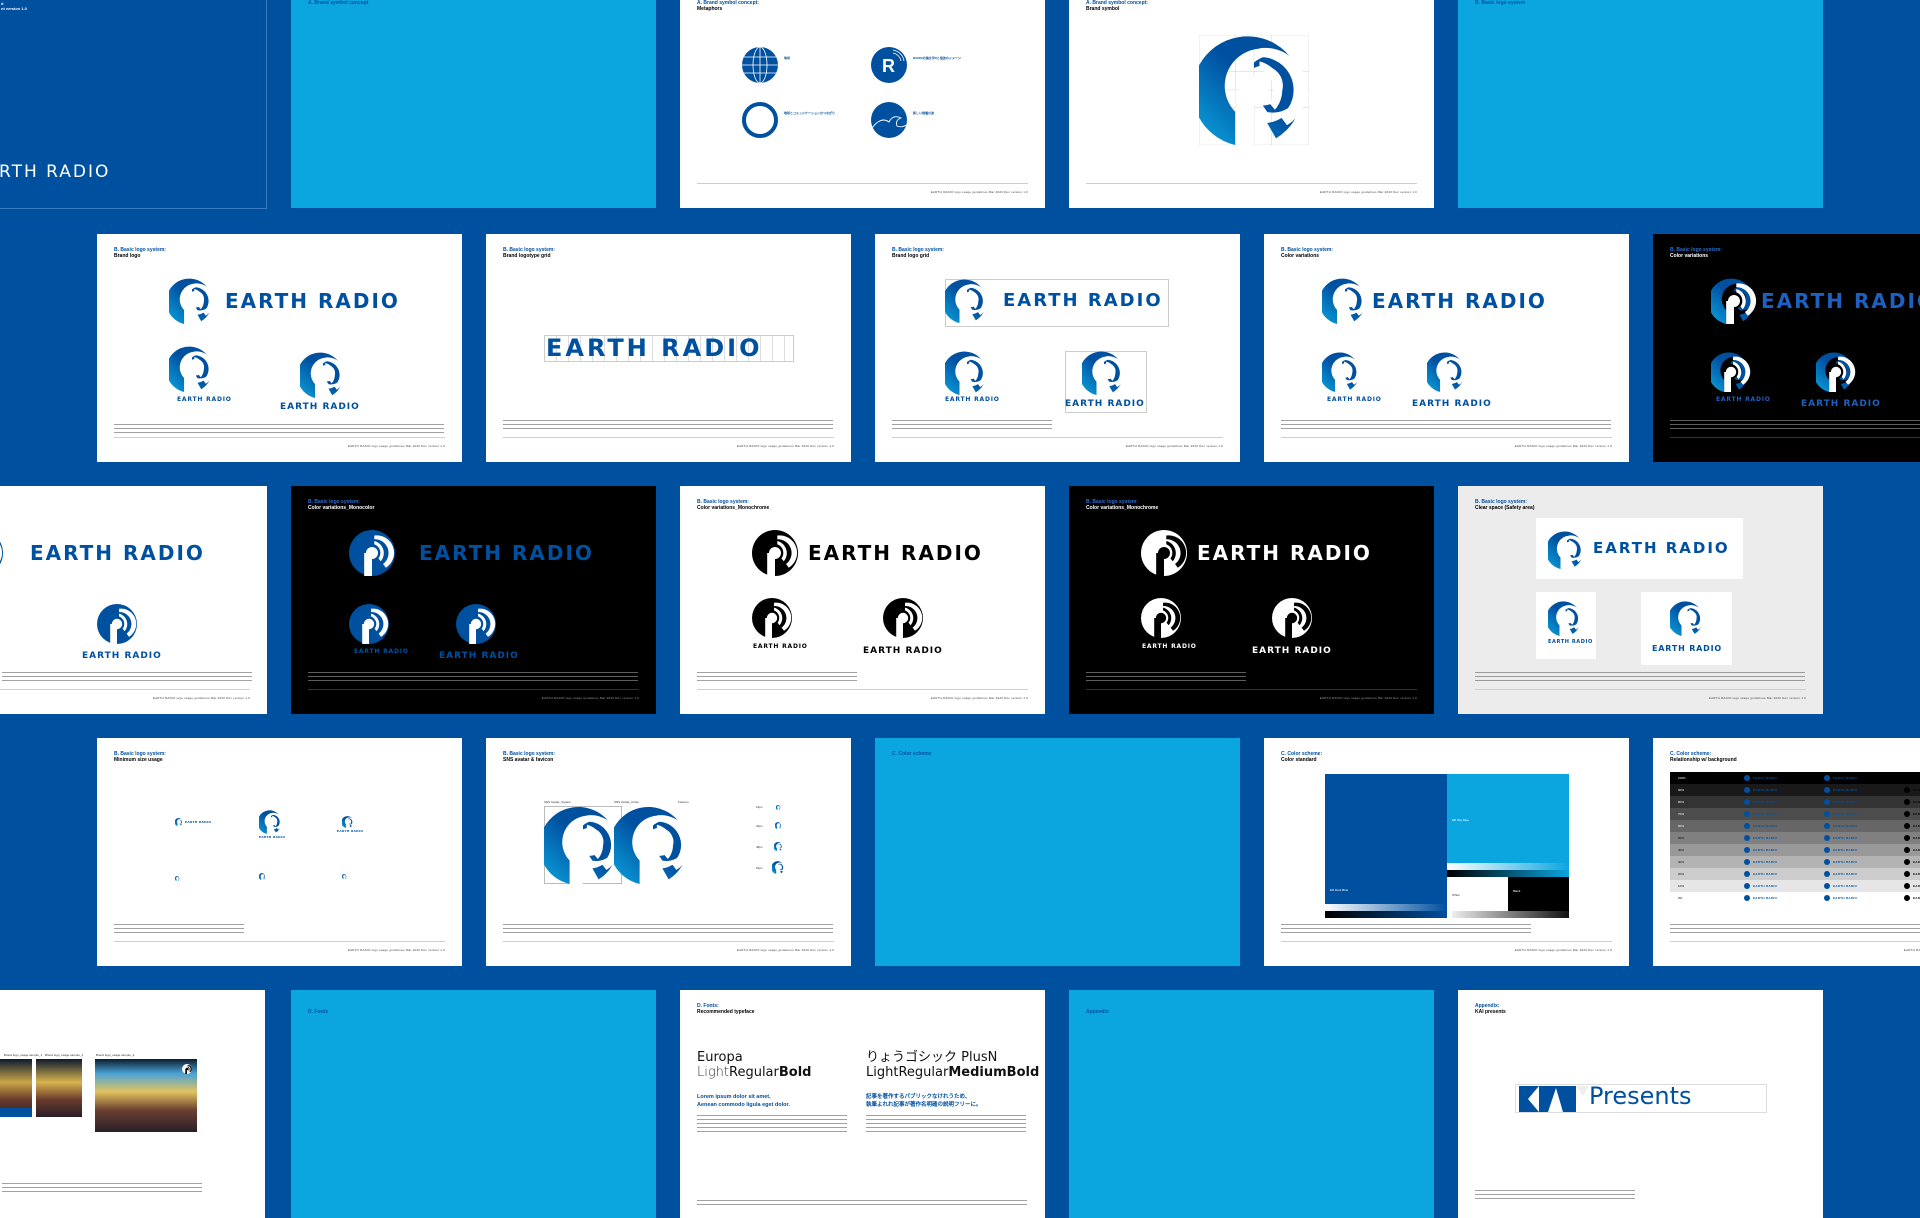  What do you see at coordinates (1703, 760) in the screenshot?
I see `slide-subtitle: Relationship w/ background` at bounding box center [1703, 760].